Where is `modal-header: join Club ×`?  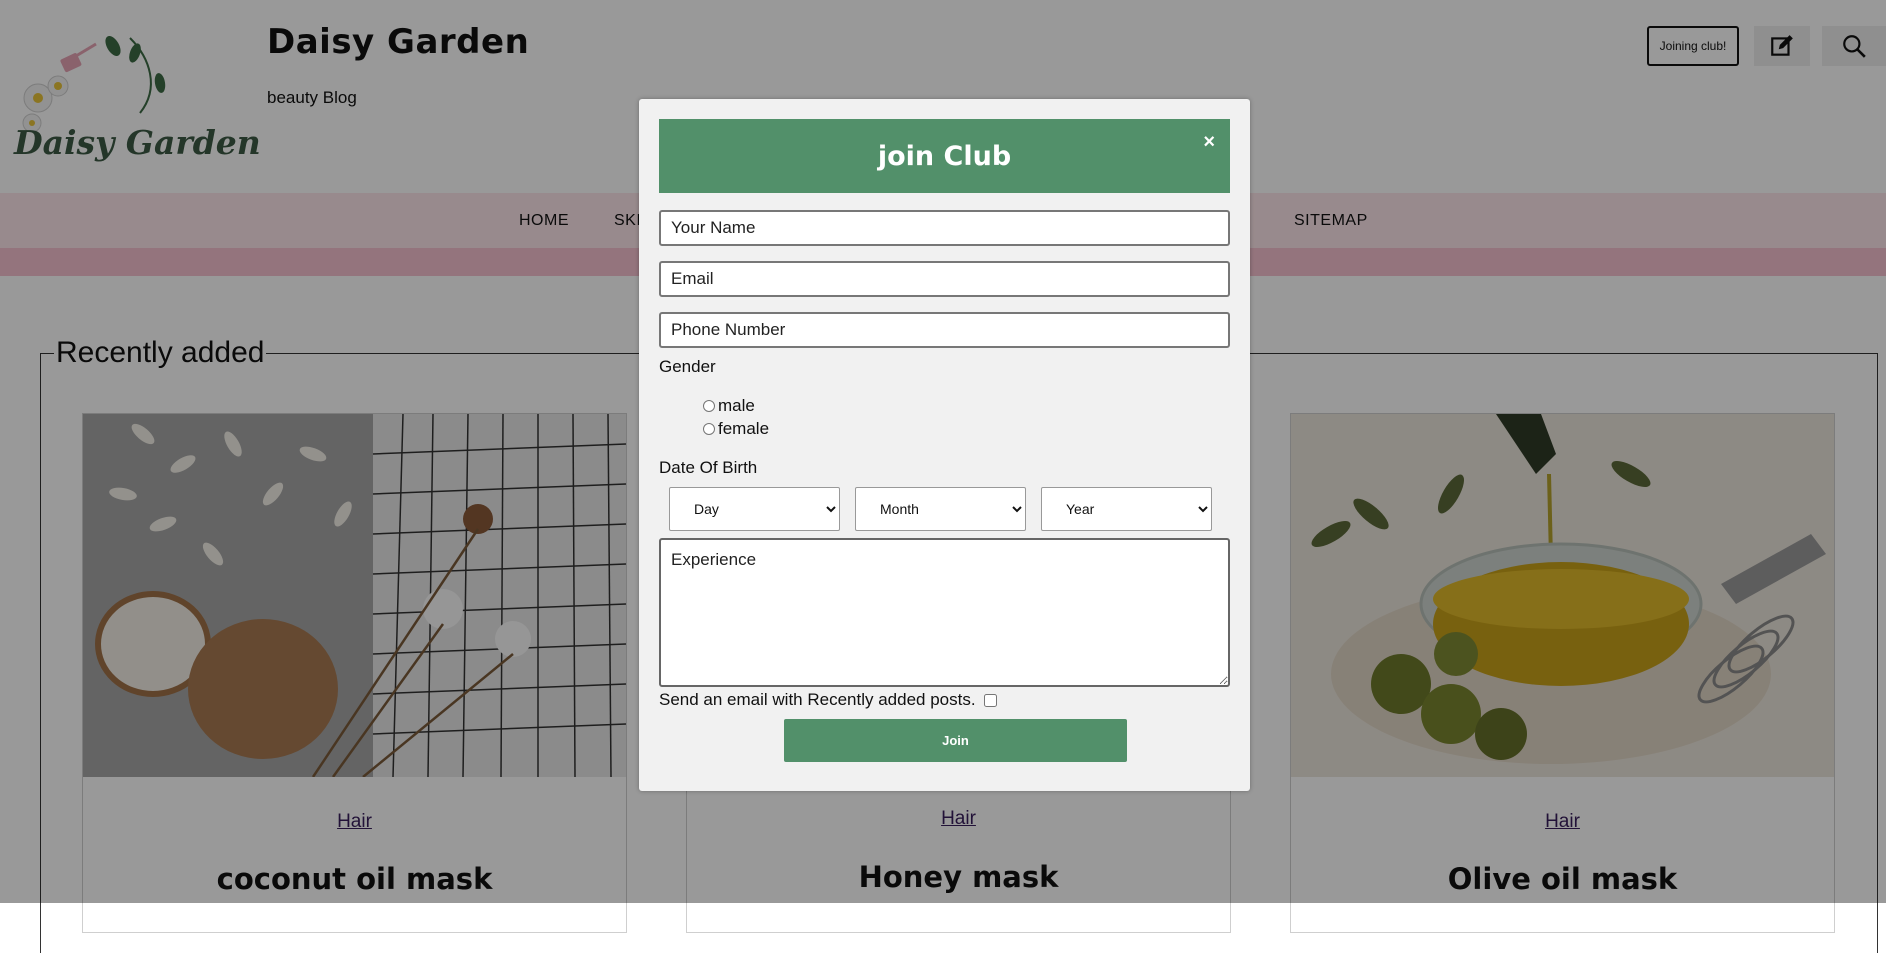
modal-header: join Club × is located at coordinates (944, 156).